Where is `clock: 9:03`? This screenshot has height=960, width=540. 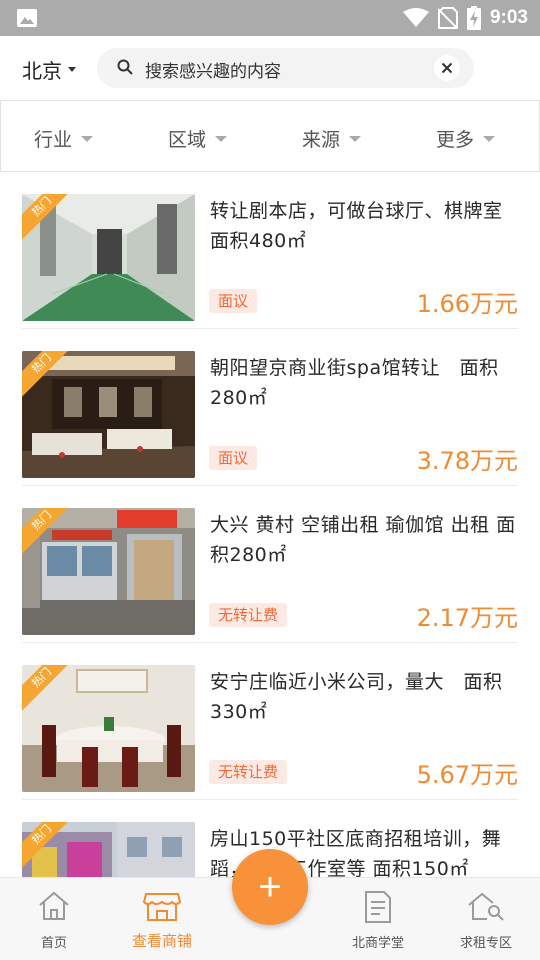
clock: 9:03 is located at coordinates (508, 17).